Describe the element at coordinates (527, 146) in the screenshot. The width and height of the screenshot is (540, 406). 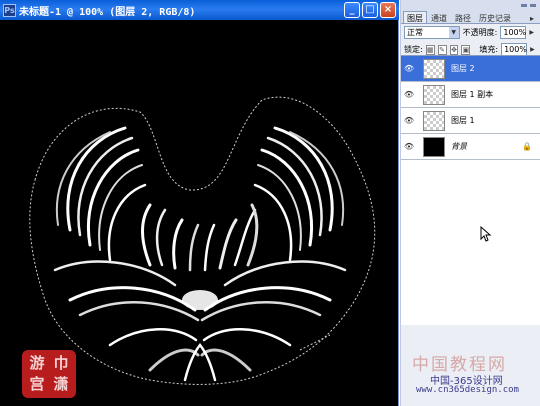
I see `lock-icon: 🔒` at that location.